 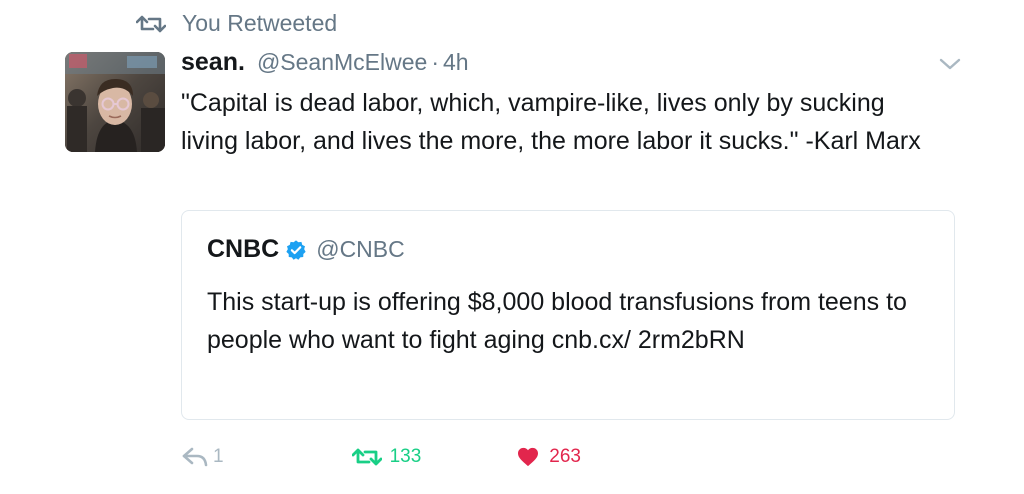 What do you see at coordinates (260, 23) in the screenshot?
I see `retweet-context-label: You Retweeted` at bounding box center [260, 23].